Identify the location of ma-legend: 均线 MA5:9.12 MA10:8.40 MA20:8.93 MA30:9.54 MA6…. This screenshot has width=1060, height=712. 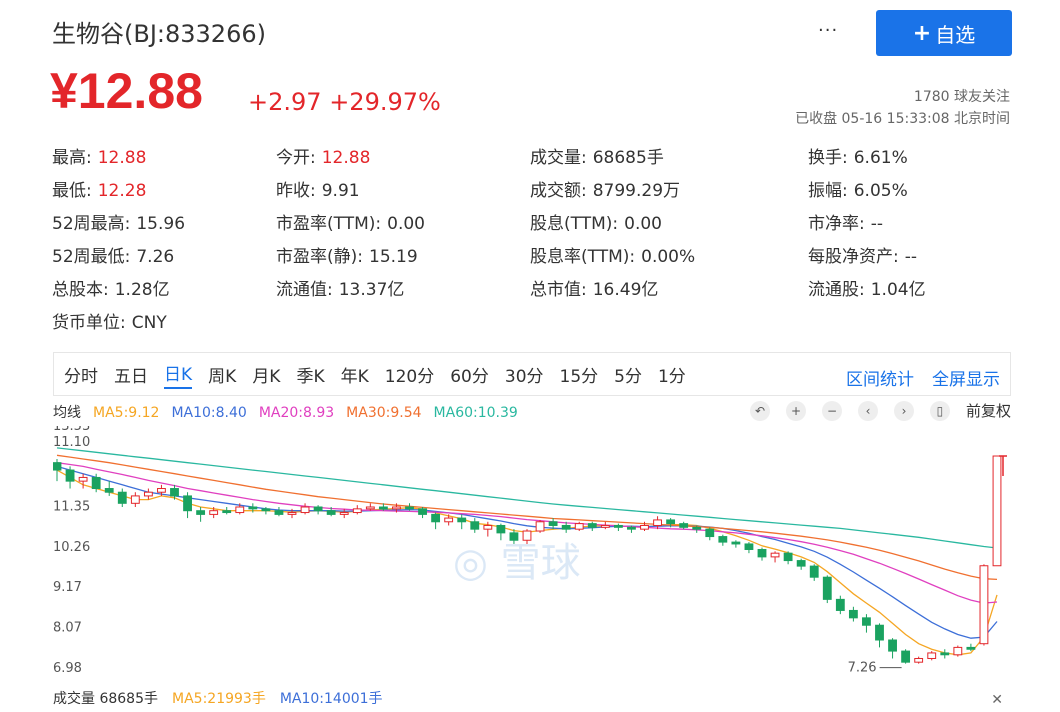
(291, 412).